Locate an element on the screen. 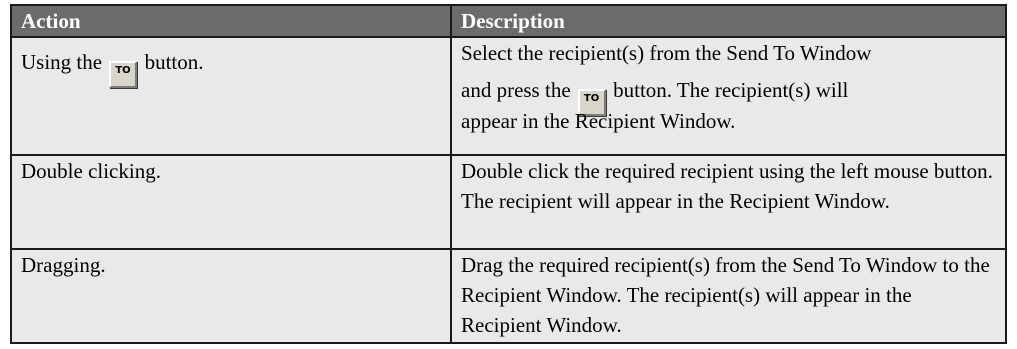  action-cell: Dragging. is located at coordinates (231, 296).